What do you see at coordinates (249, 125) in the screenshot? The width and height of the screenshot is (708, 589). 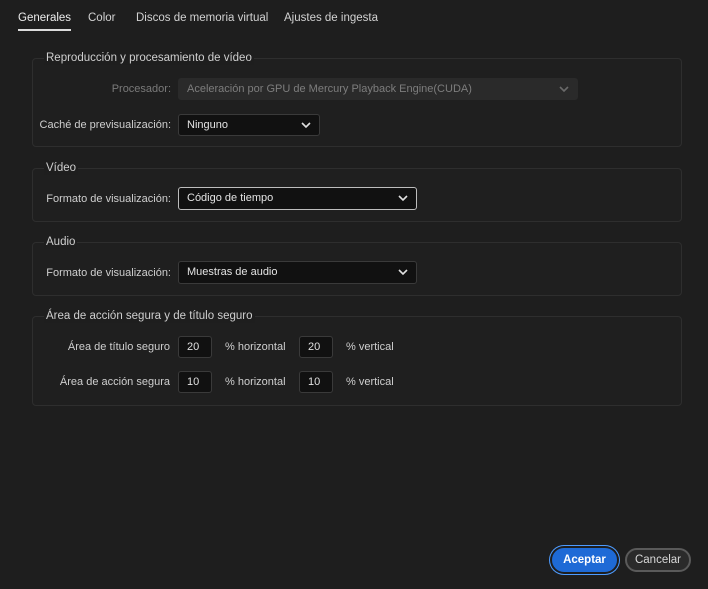 I see `preview-cache-dropdown: Ninguno` at bounding box center [249, 125].